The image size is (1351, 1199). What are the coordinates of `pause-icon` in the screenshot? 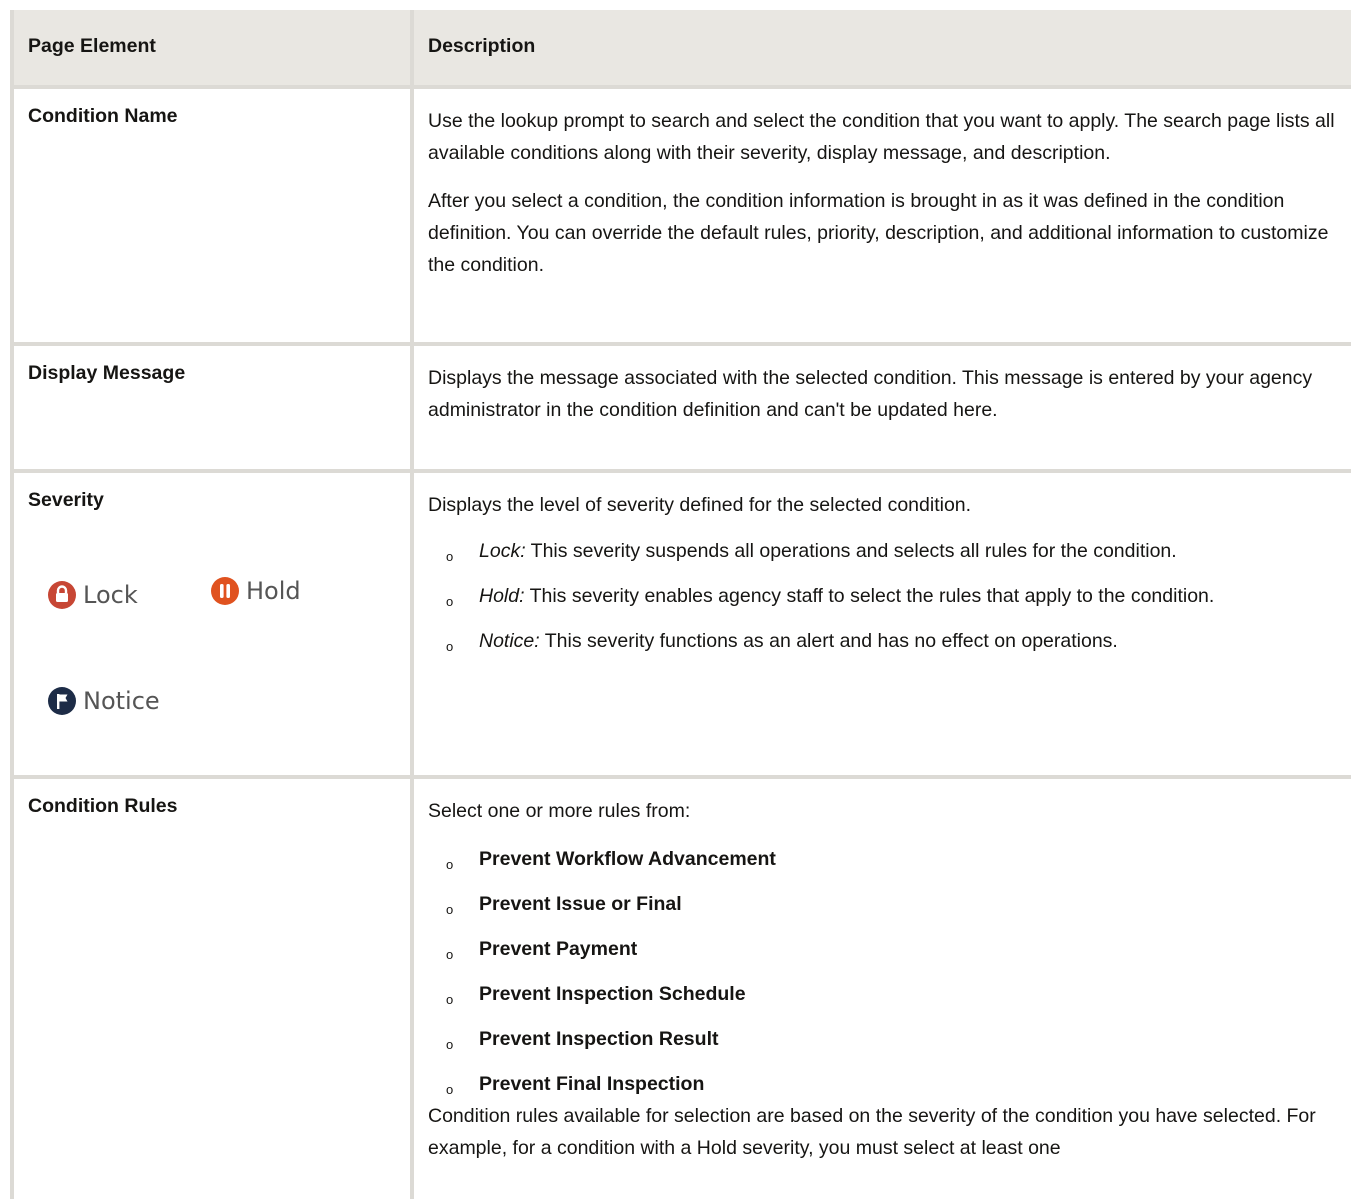 It's located at (225, 591).